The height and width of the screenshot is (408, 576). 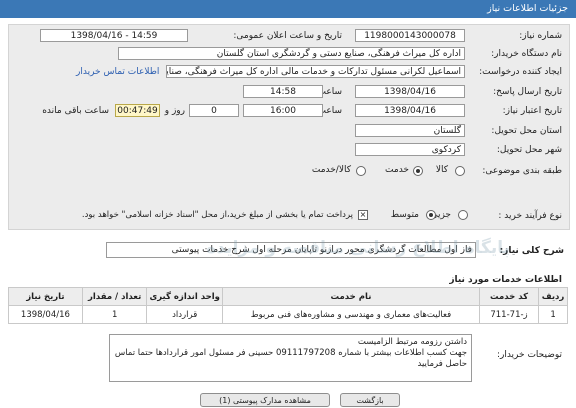 I want to click on col-service-code: کد خدمت, so click(x=509, y=296).